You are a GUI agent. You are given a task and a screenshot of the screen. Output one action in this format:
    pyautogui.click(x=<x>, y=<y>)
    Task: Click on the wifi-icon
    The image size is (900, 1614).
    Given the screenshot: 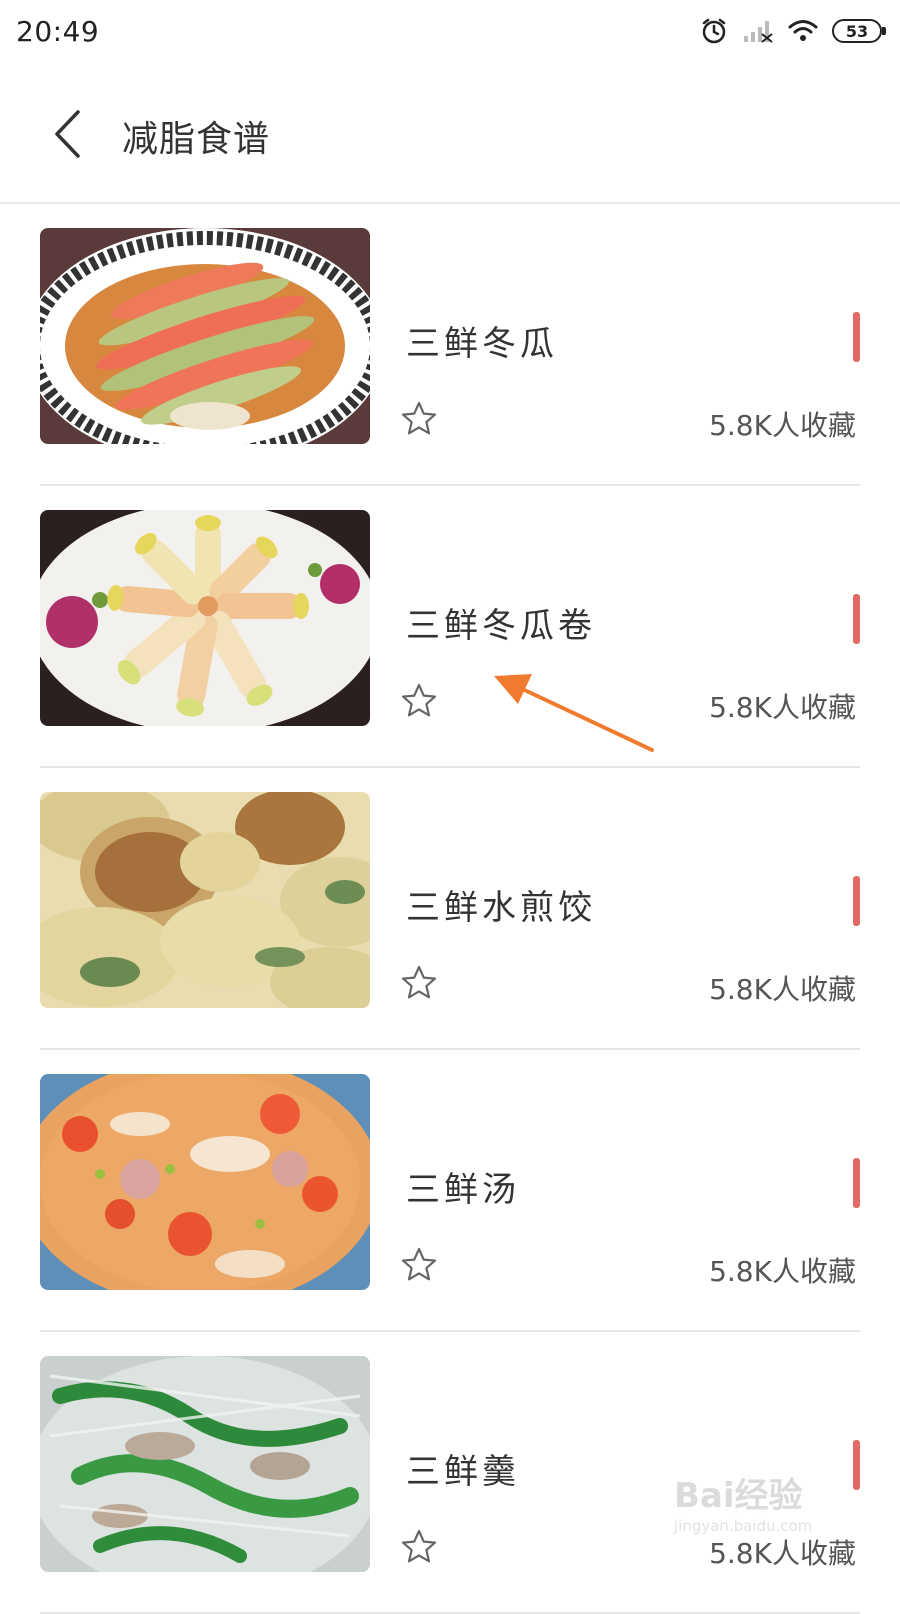 What is the action you would take?
    pyautogui.click(x=803, y=30)
    